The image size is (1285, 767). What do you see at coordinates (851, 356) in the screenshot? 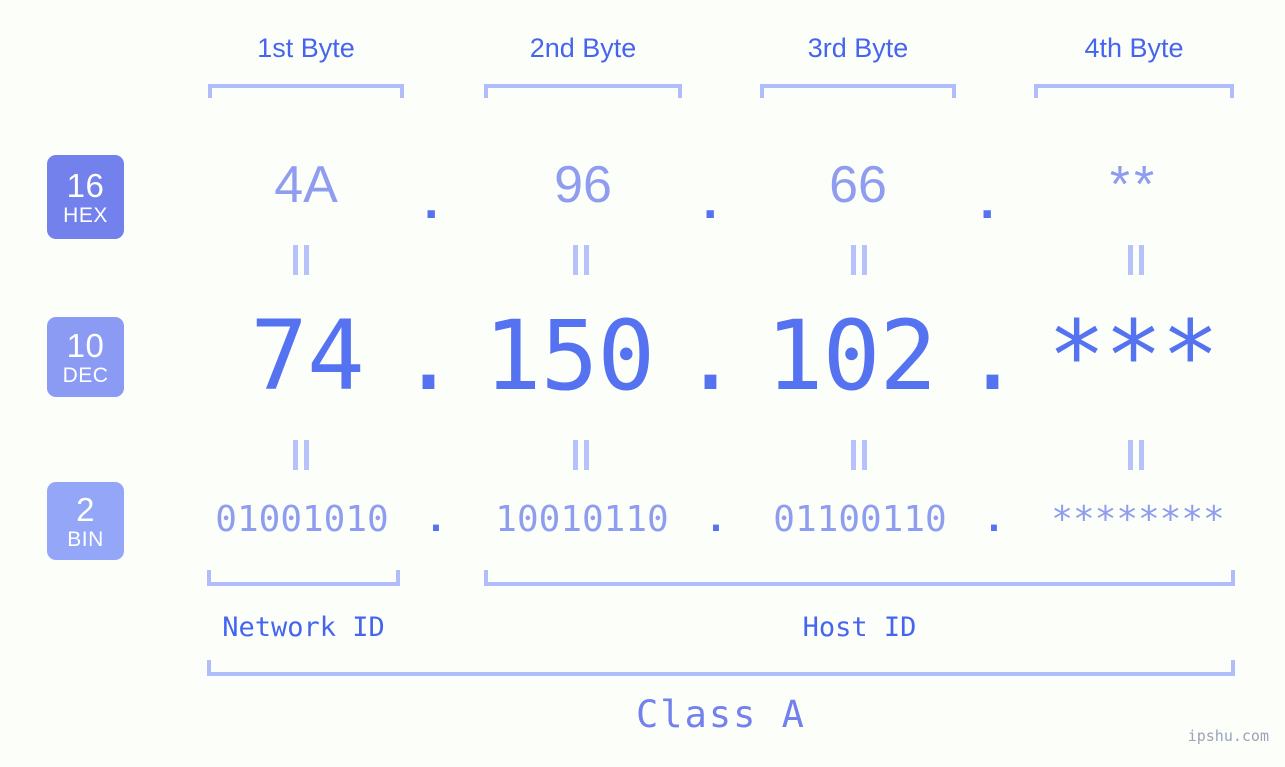
I see `dec-byte-3: 102` at bounding box center [851, 356].